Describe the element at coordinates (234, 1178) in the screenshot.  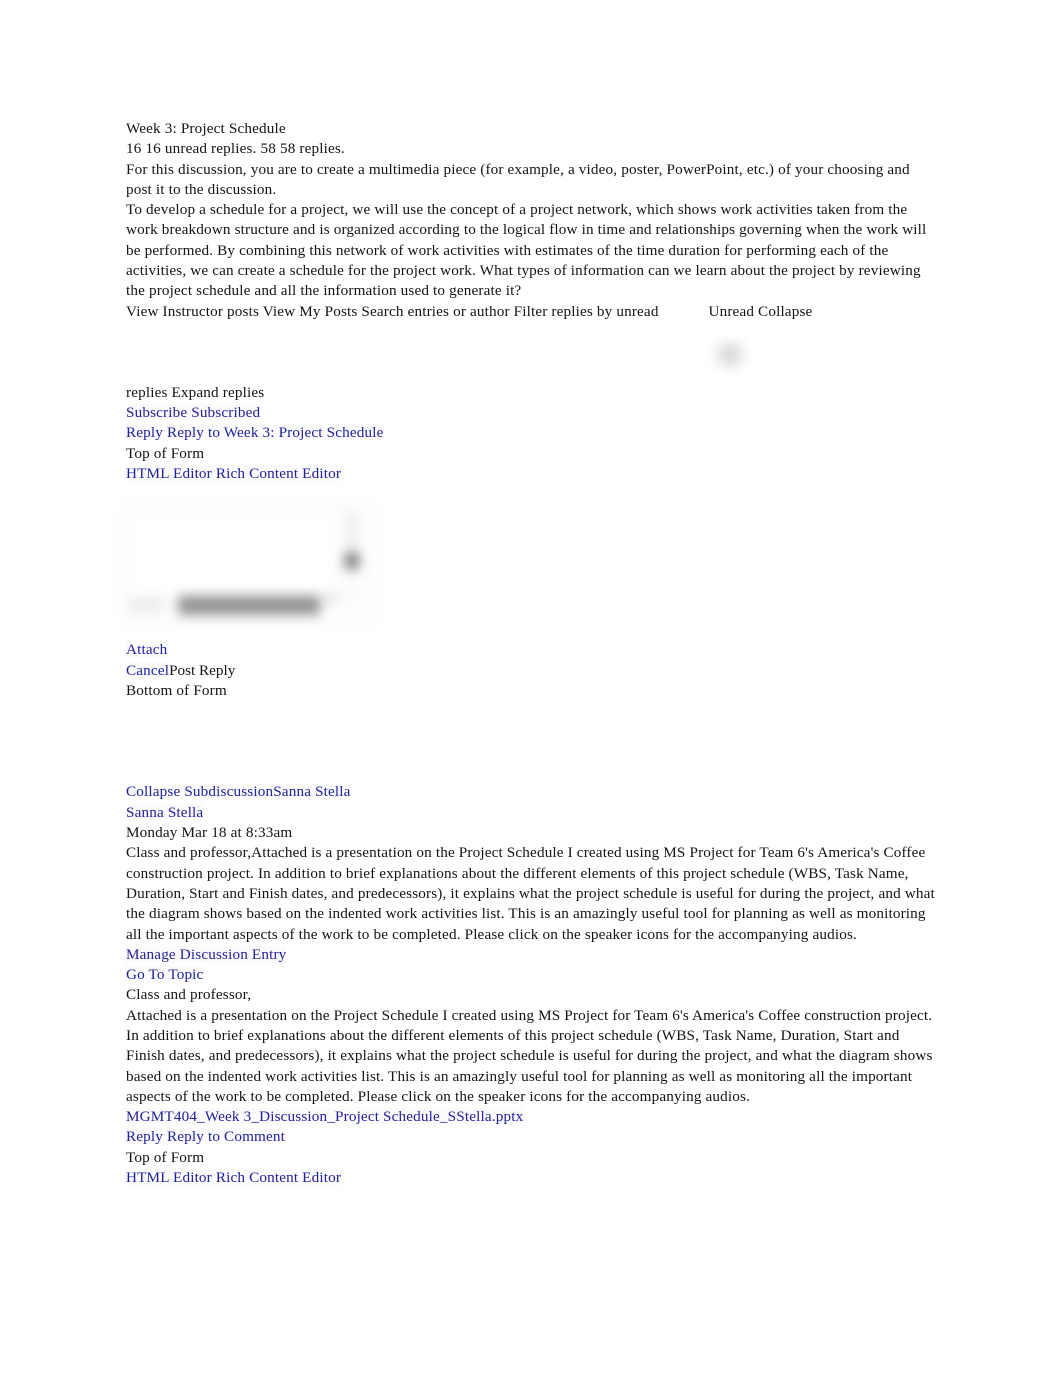
I see `html-editor-toggle-link-2: HTML Editor Rich Content Editor` at that location.